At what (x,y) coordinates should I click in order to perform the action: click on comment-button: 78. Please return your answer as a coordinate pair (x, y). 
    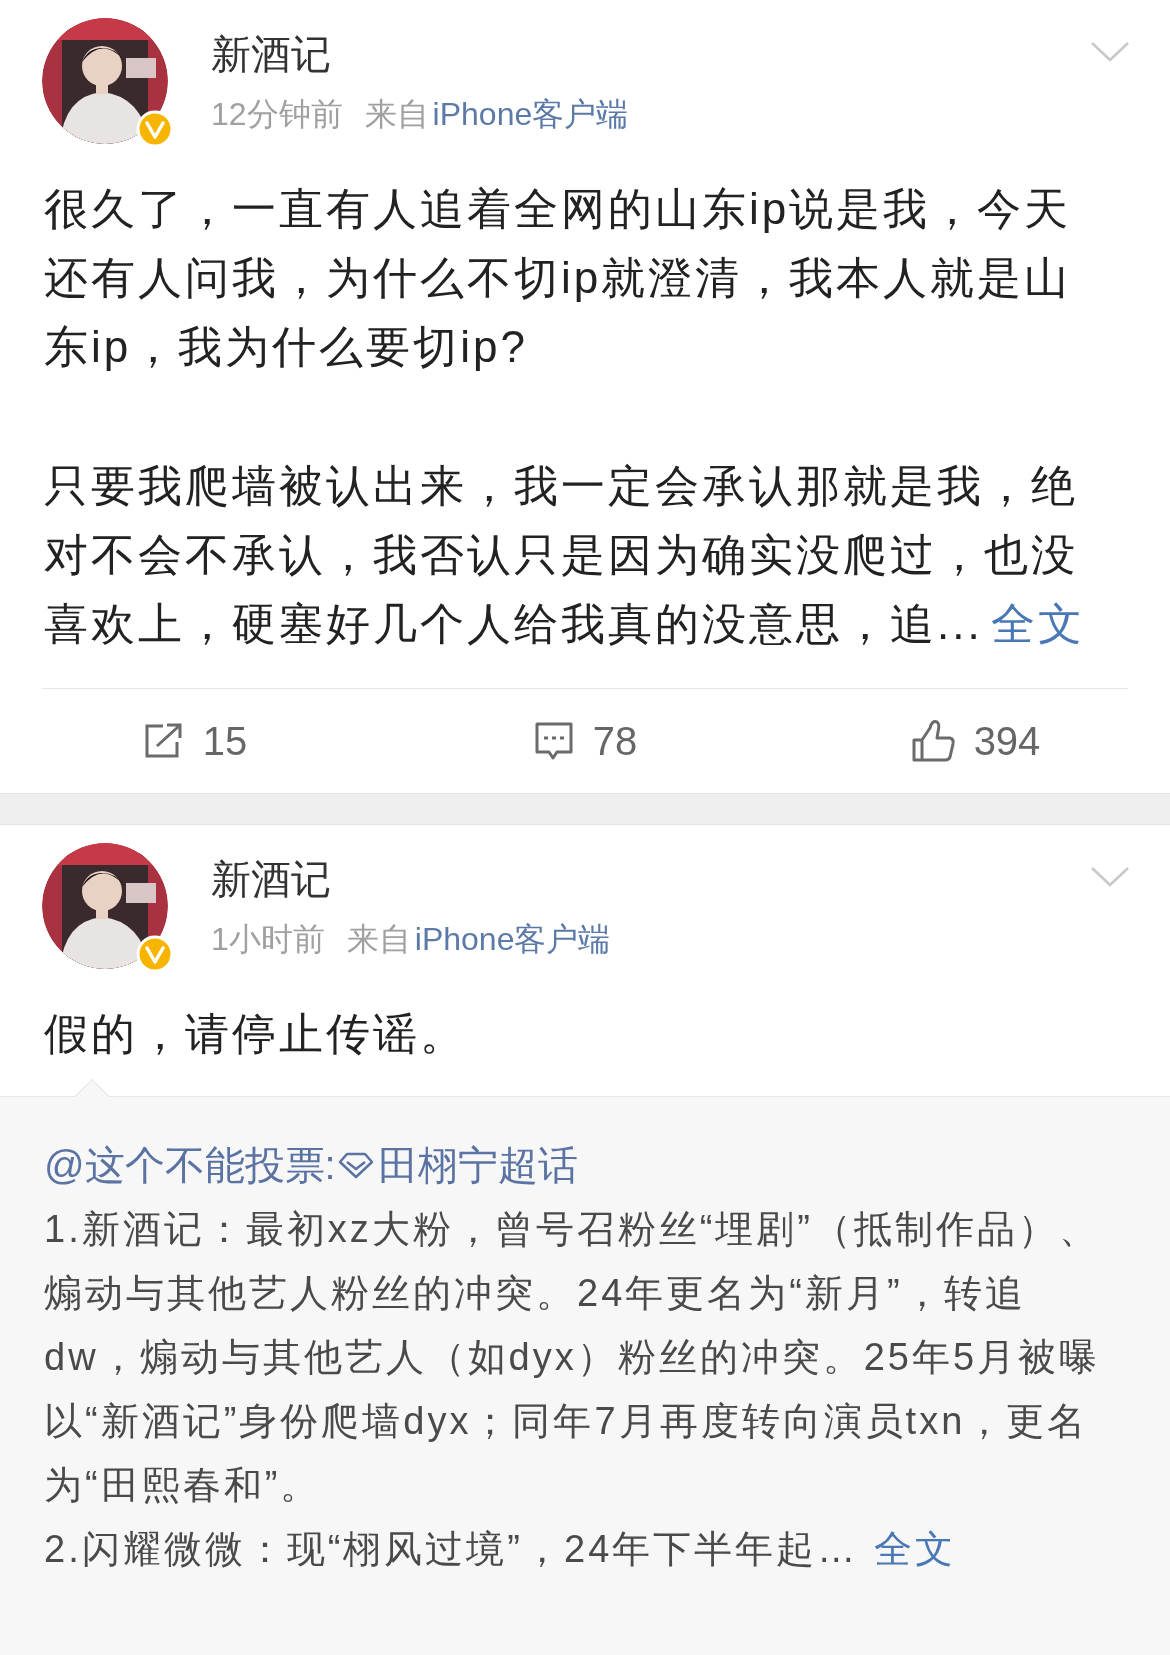
    Looking at the image, I should click on (585, 741).